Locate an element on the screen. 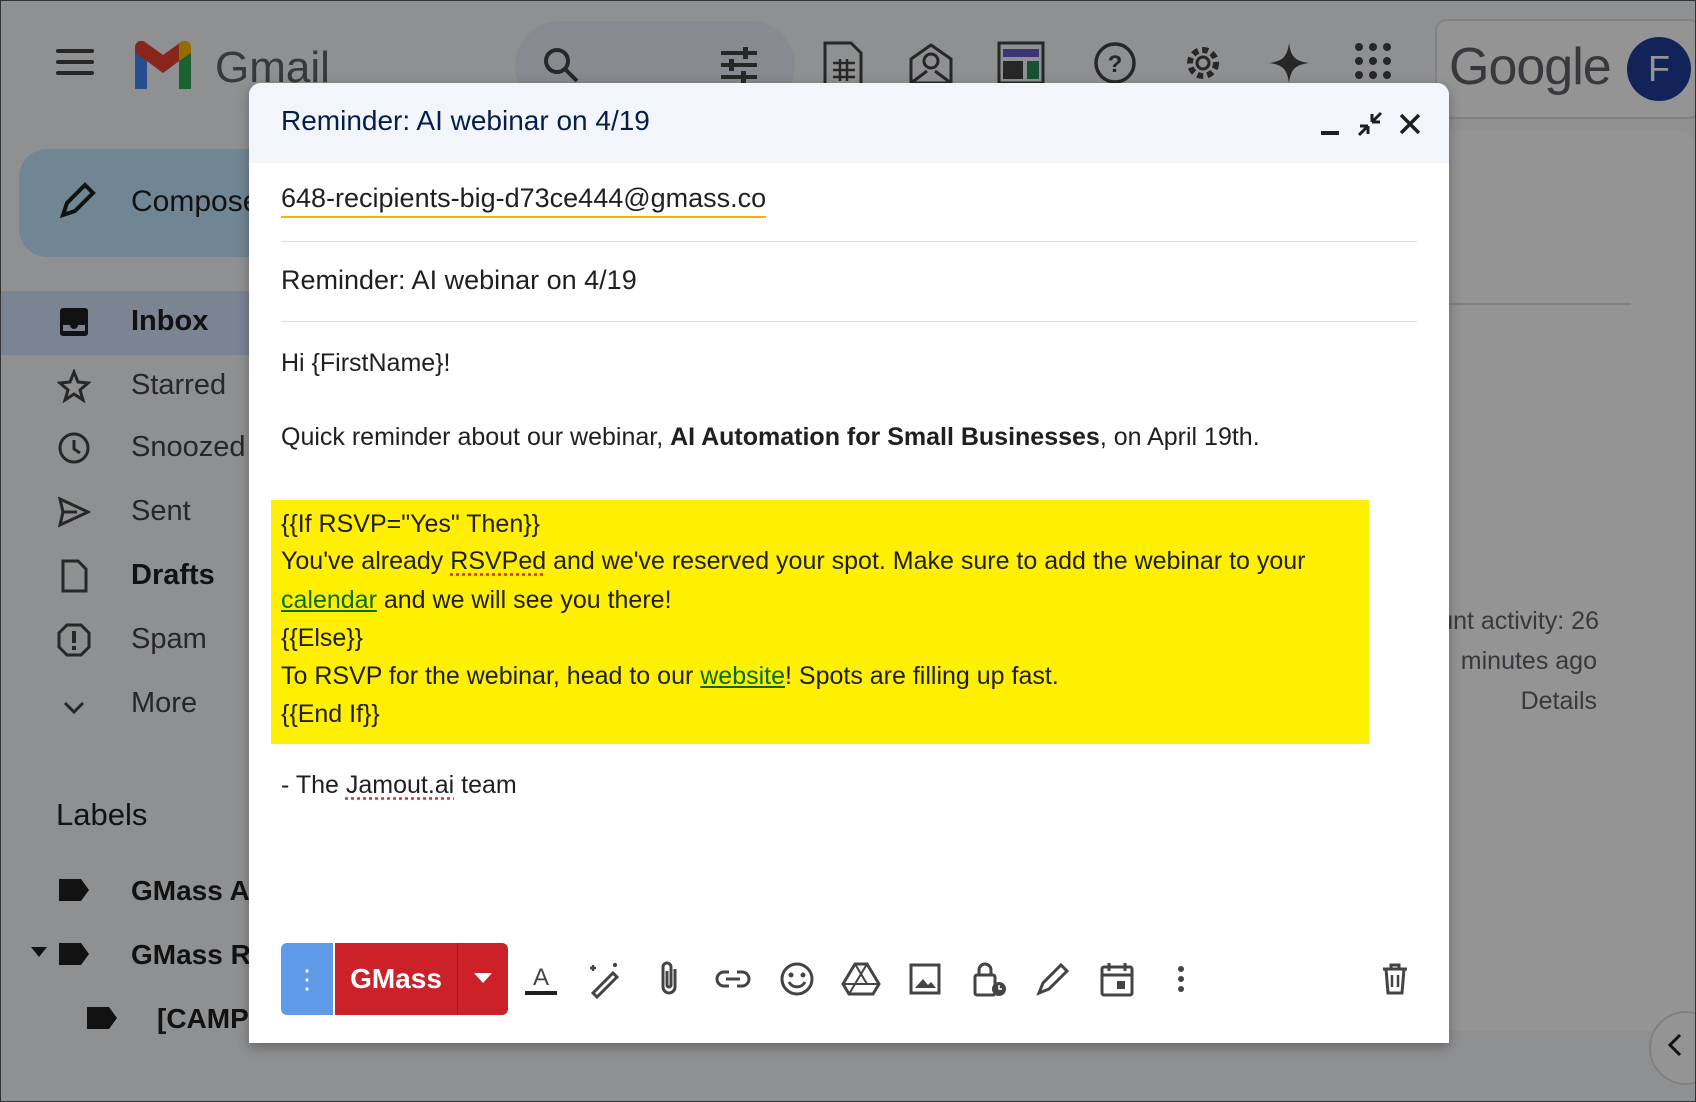 This screenshot has width=1696, height=1102. recipient-chip: 648-recipients-big-d73ce444@gmass.co is located at coordinates (524, 200).